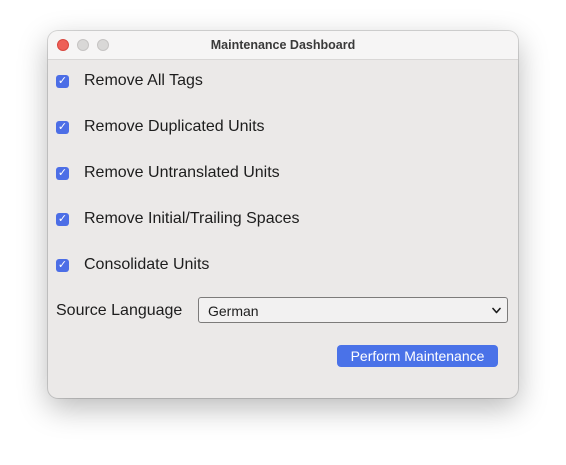 This screenshot has height=465, width=566. What do you see at coordinates (353, 310) in the screenshot?
I see `source-language-select: German` at bounding box center [353, 310].